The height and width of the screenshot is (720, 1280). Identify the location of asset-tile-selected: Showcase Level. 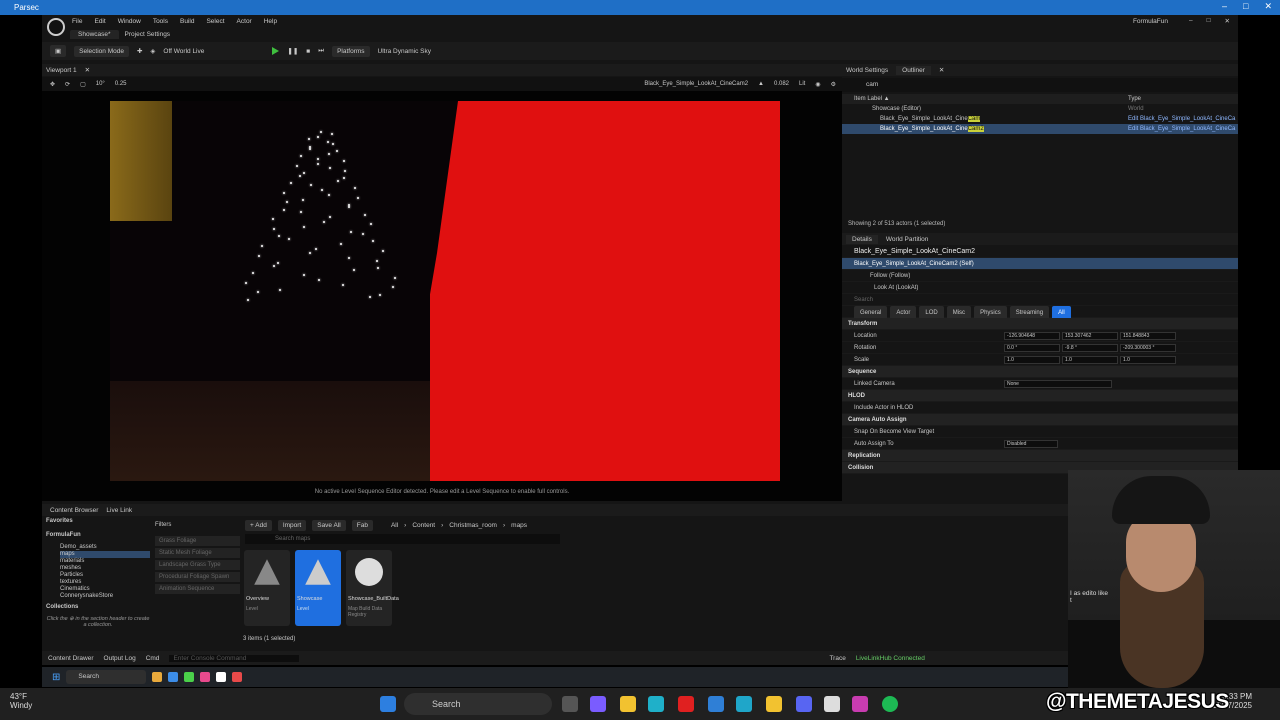
(318, 588).